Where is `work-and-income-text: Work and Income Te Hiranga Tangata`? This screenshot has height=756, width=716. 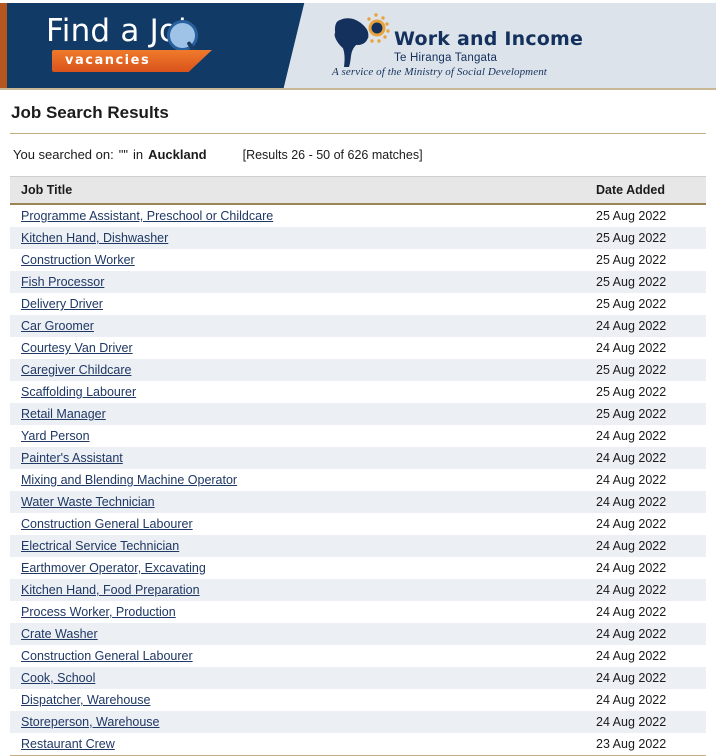 work-and-income-text: Work and Income Te Hiranga Tangata is located at coordinates (488, 47).